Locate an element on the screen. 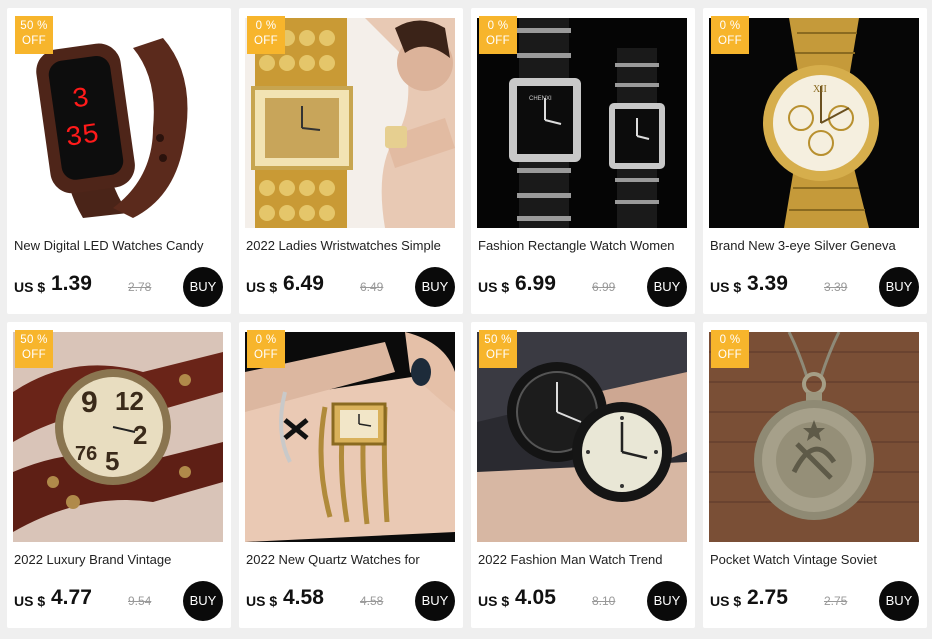 This screenshot has height=639, width=932. original-price: 4.58 is located at coordinates (372, 601).